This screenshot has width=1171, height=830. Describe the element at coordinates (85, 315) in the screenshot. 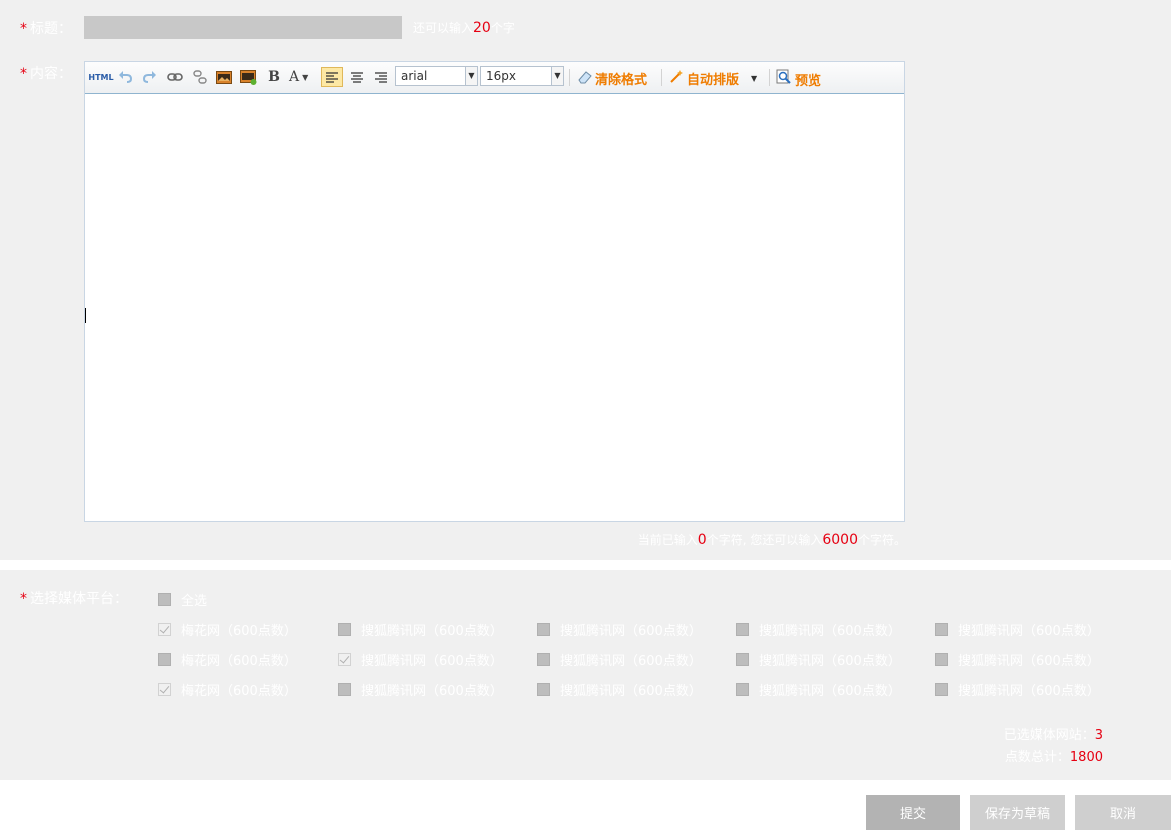

I see `text-cursor` at that location.